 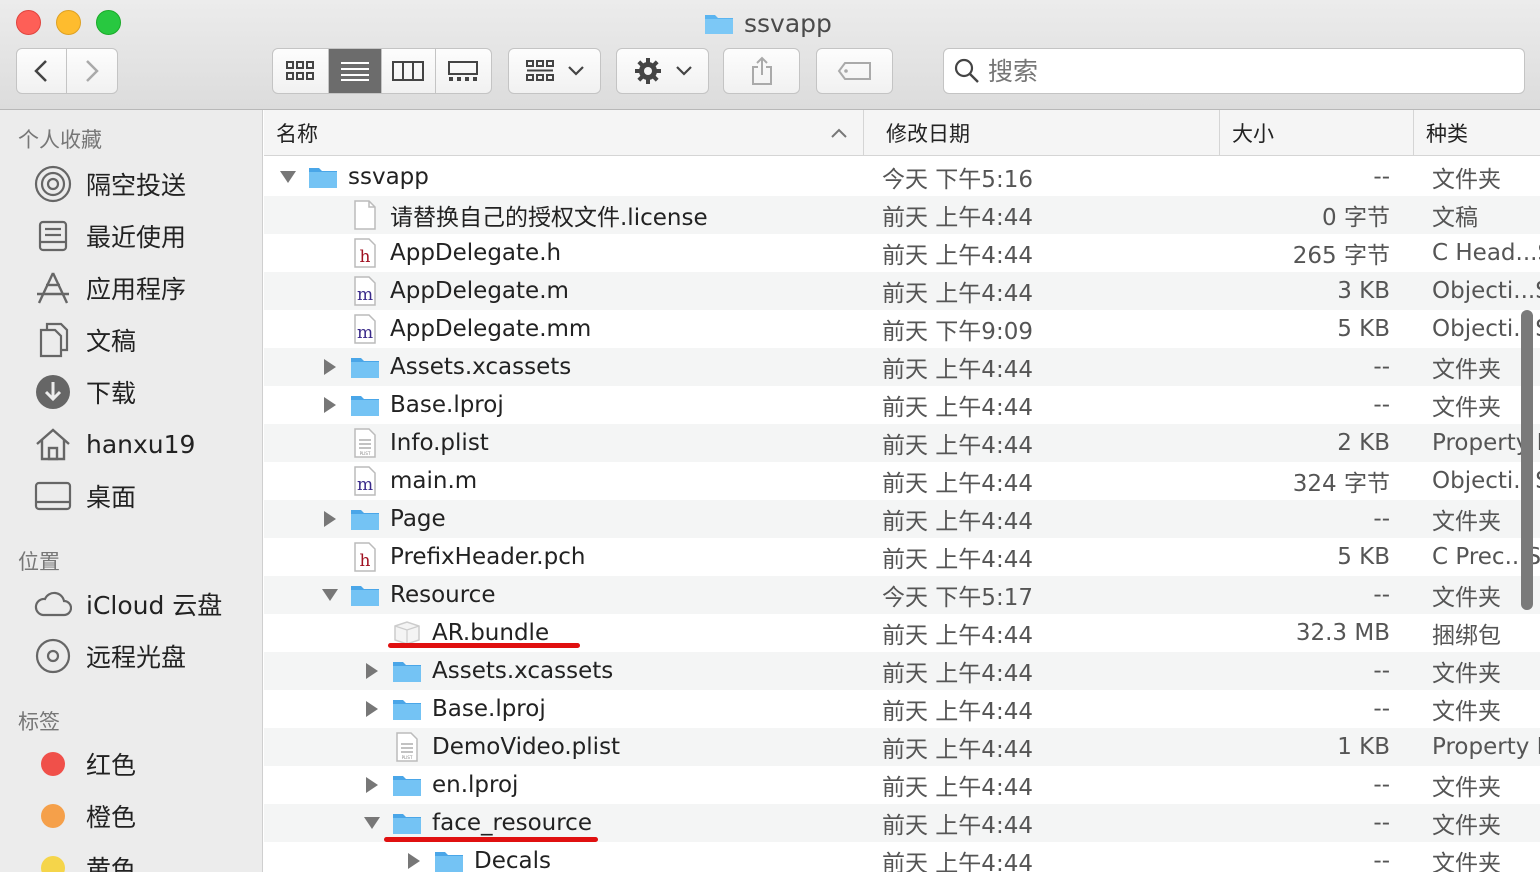 I want to click on column-header-name: 名称, so click(x=564, y=133).